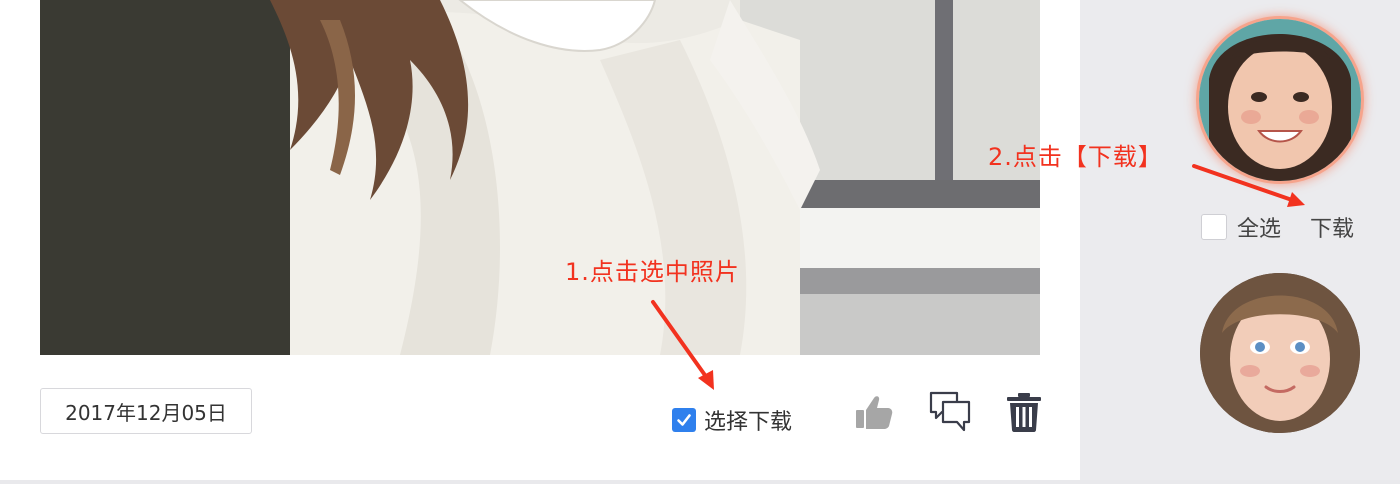 Image resolution: width=1400 pixels, height=484 pixels. I want to click on annotation-step-1: 1.点击选中照片, so click(652, 272).